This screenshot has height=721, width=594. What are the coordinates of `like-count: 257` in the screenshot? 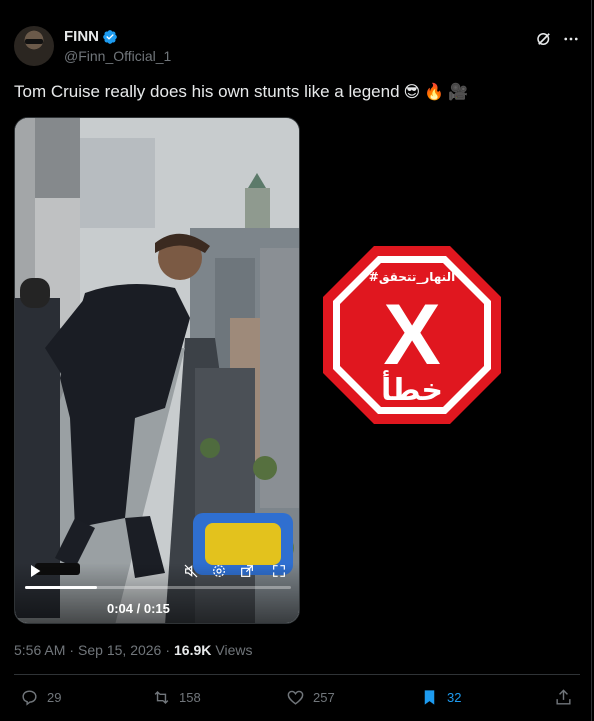 It's located at (324, 697).